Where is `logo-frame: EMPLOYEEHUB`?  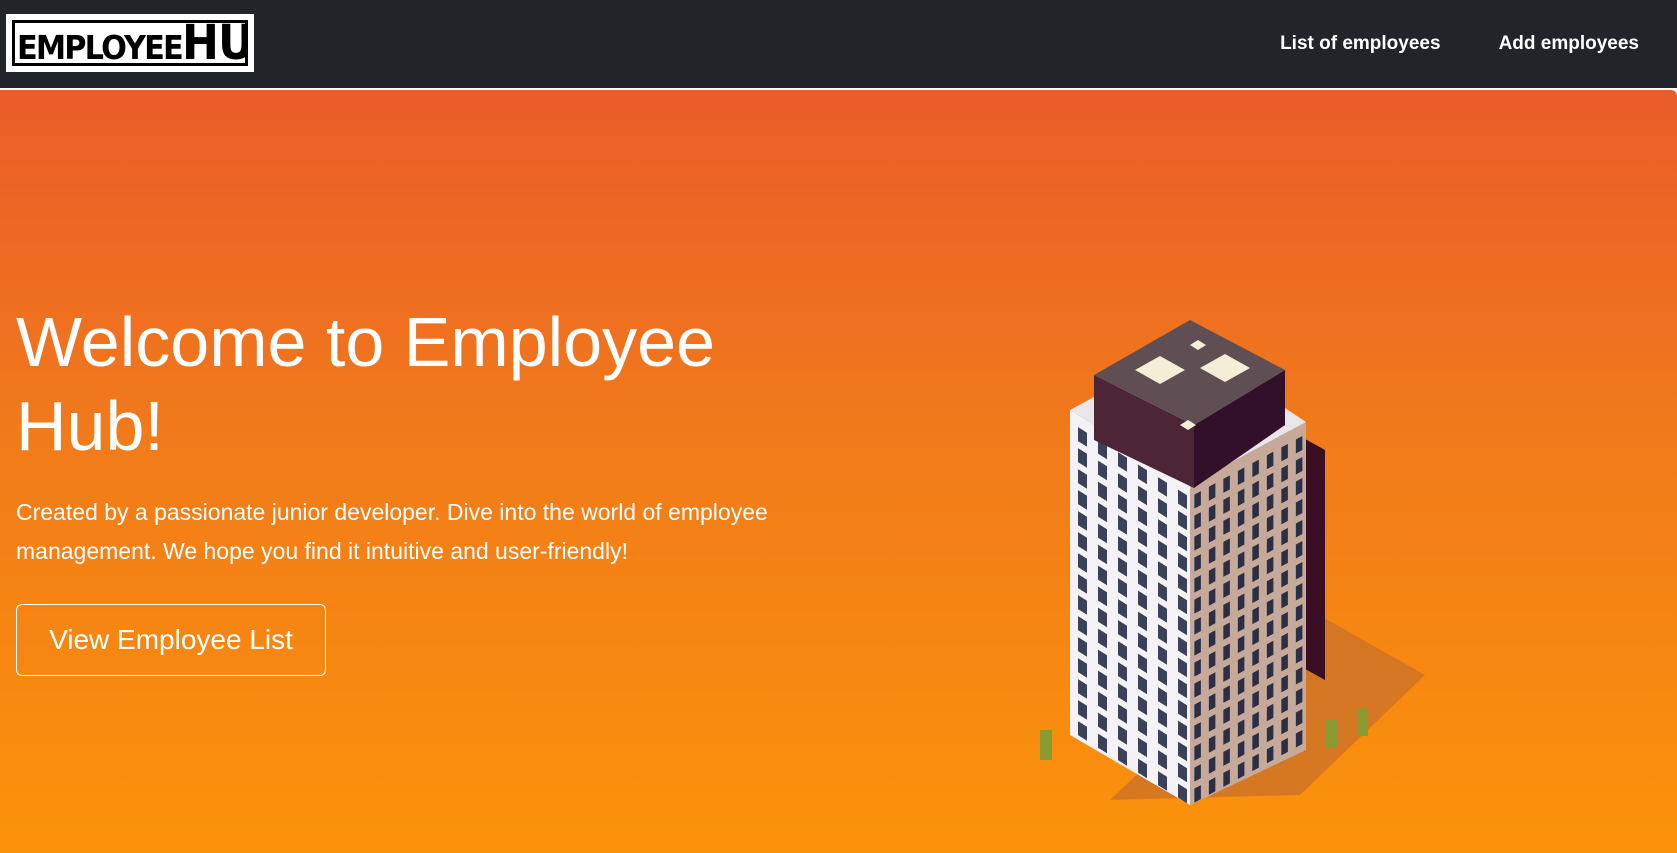
logo-frame: EMPLOYEEHUB is located at coordinates (130, 43).